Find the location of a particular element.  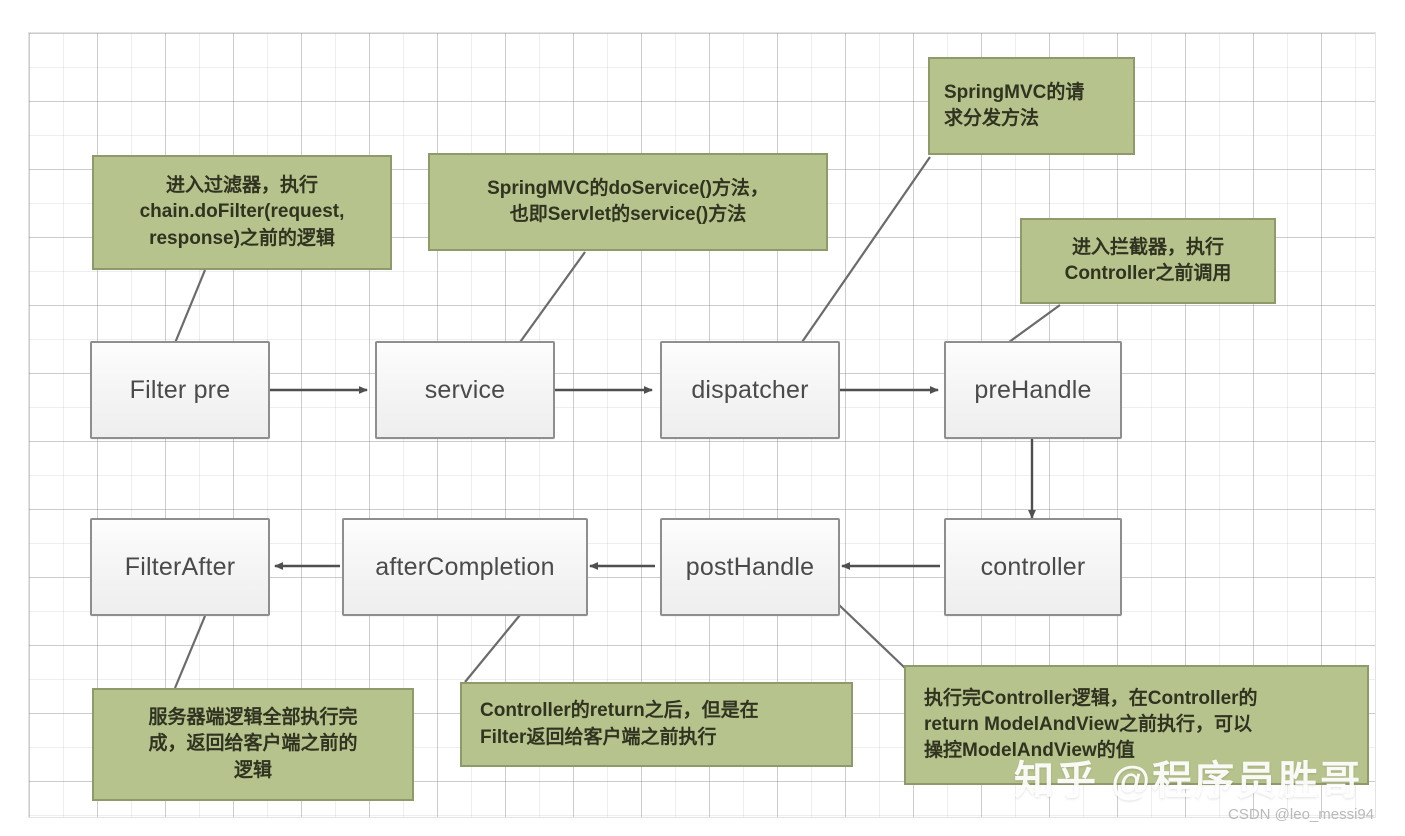

note-line: 执行完Controller逻辑，在Controller的 is located at coordinates (1091, 698).